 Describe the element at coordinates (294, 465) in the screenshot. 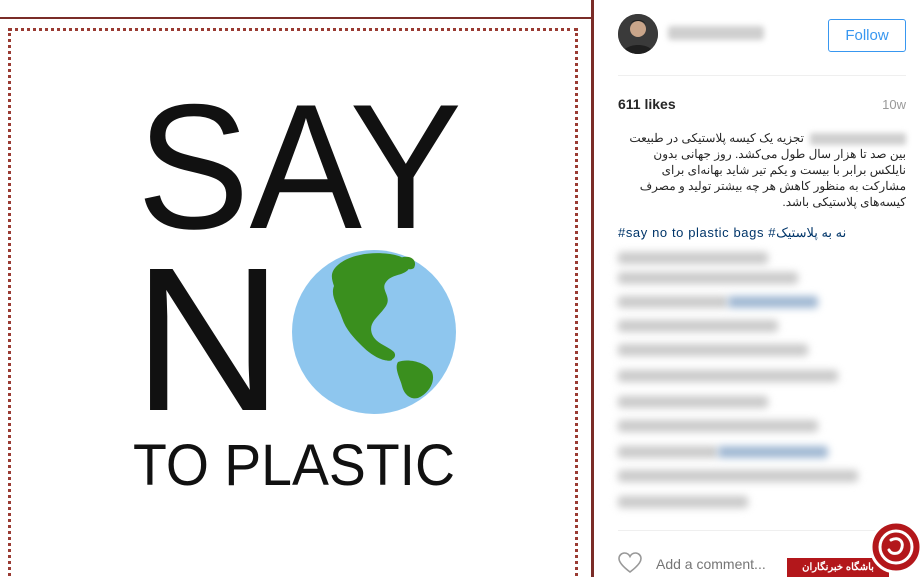

I see `poster-to-plastic: TO PLASTIC` at that location.